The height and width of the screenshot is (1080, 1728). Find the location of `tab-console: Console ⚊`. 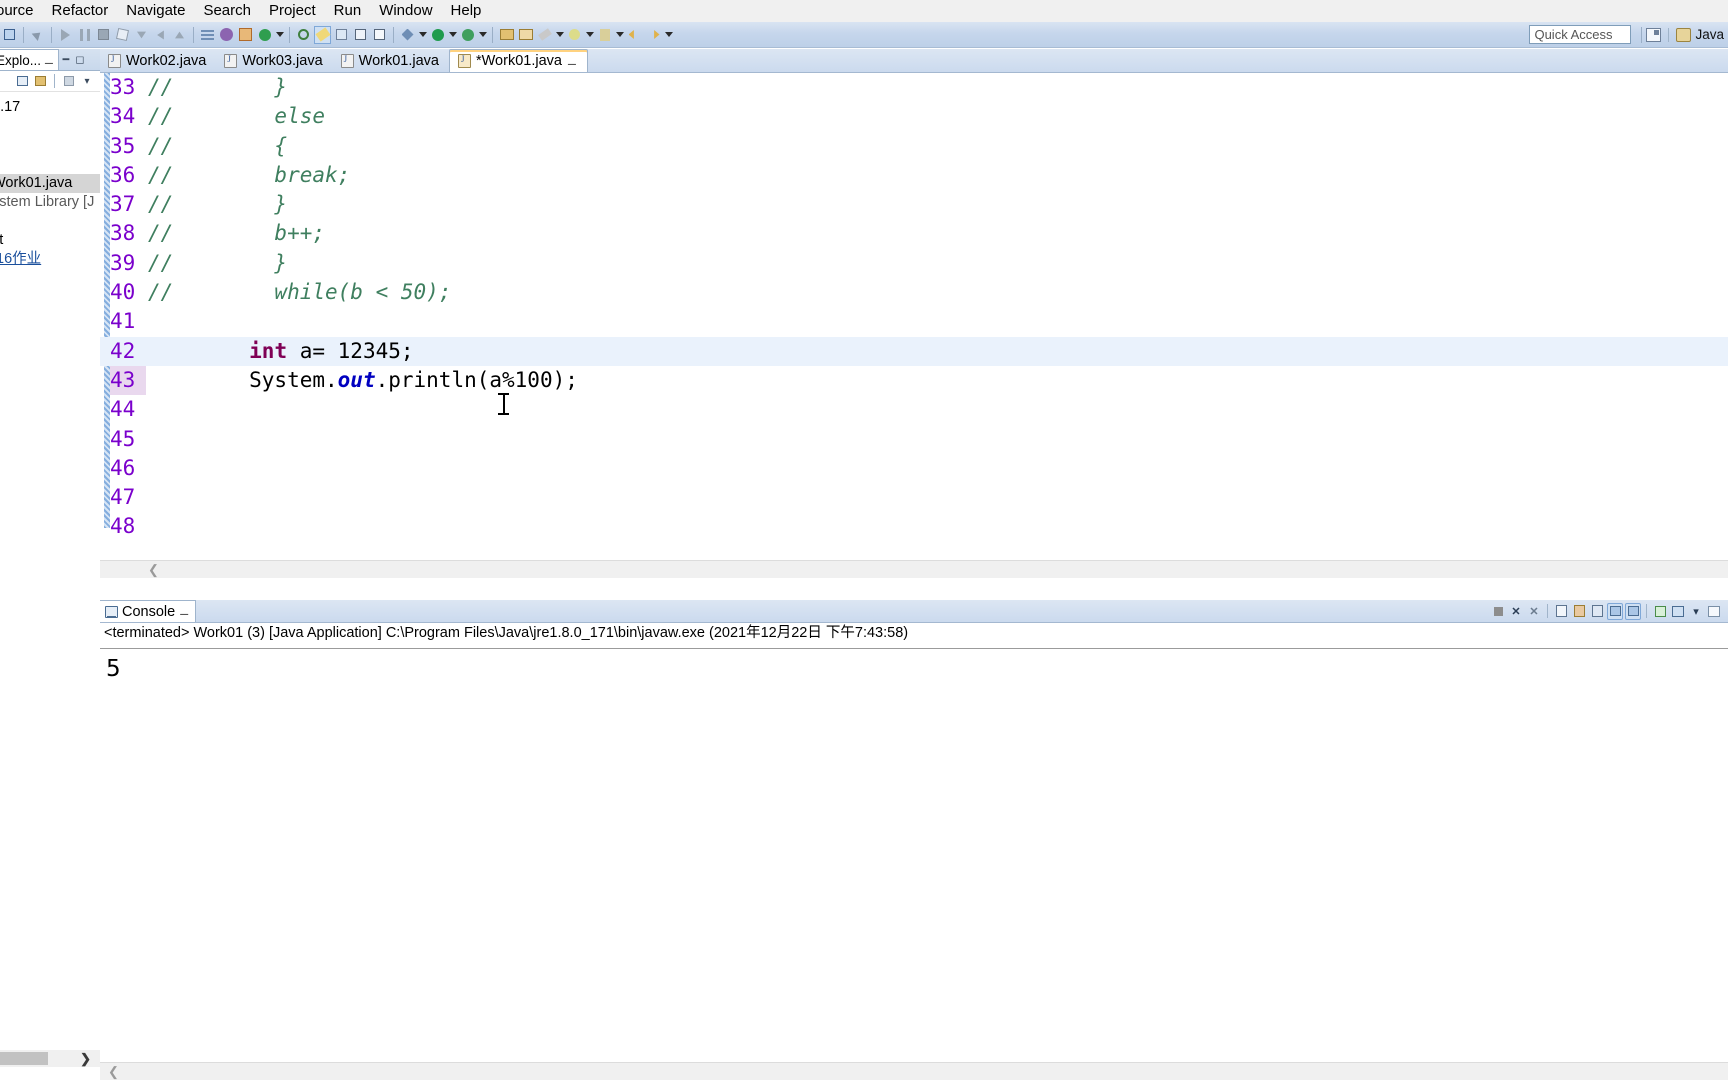

tab-console: Console ⚊ is located at coordinates (148, 611).